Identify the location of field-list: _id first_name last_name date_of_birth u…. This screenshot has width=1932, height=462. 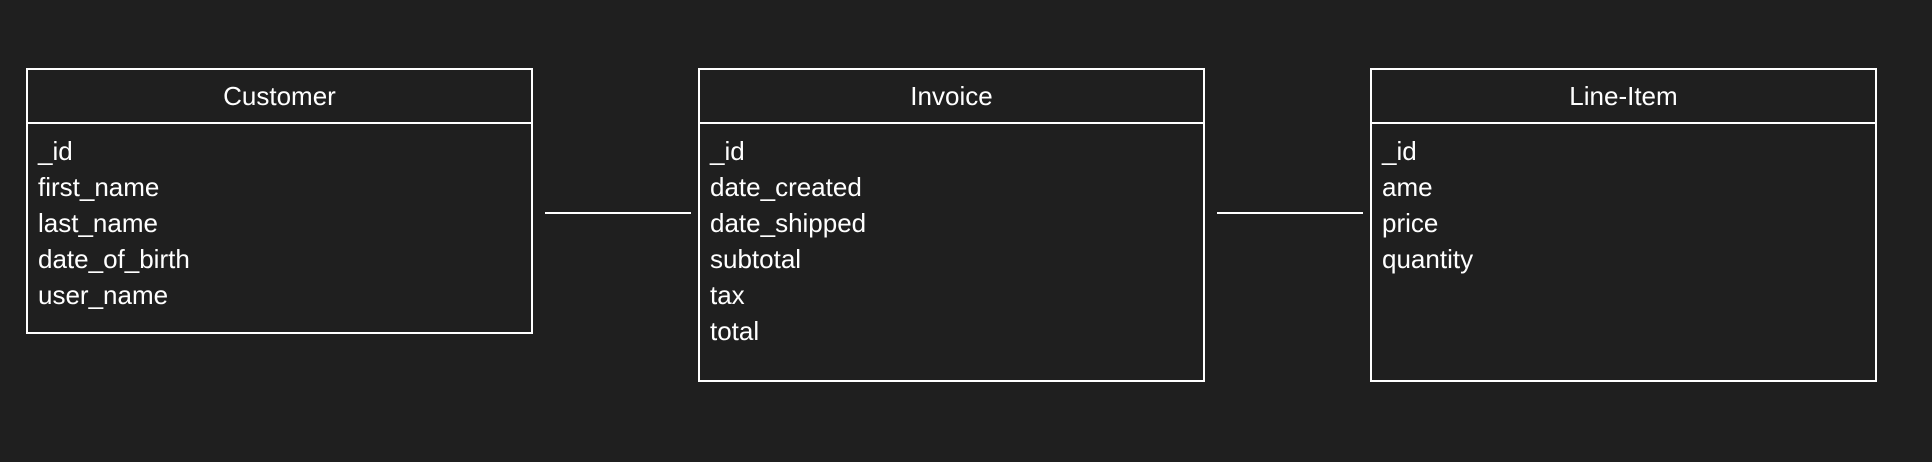
(279, 218).